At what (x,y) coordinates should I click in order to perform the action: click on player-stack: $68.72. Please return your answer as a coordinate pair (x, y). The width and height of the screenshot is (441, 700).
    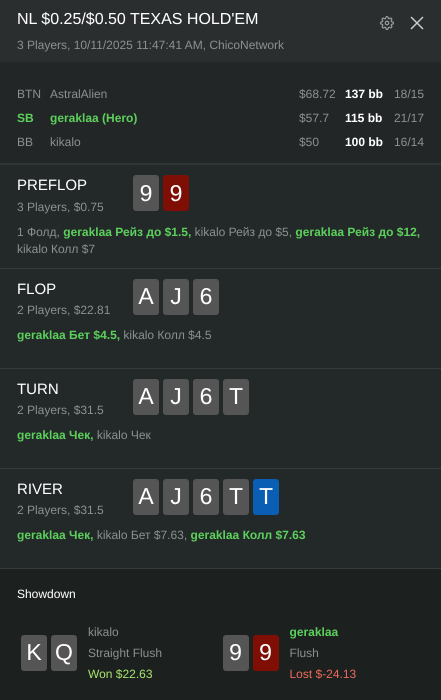
    Looking at the image, I should click on (318, 94).